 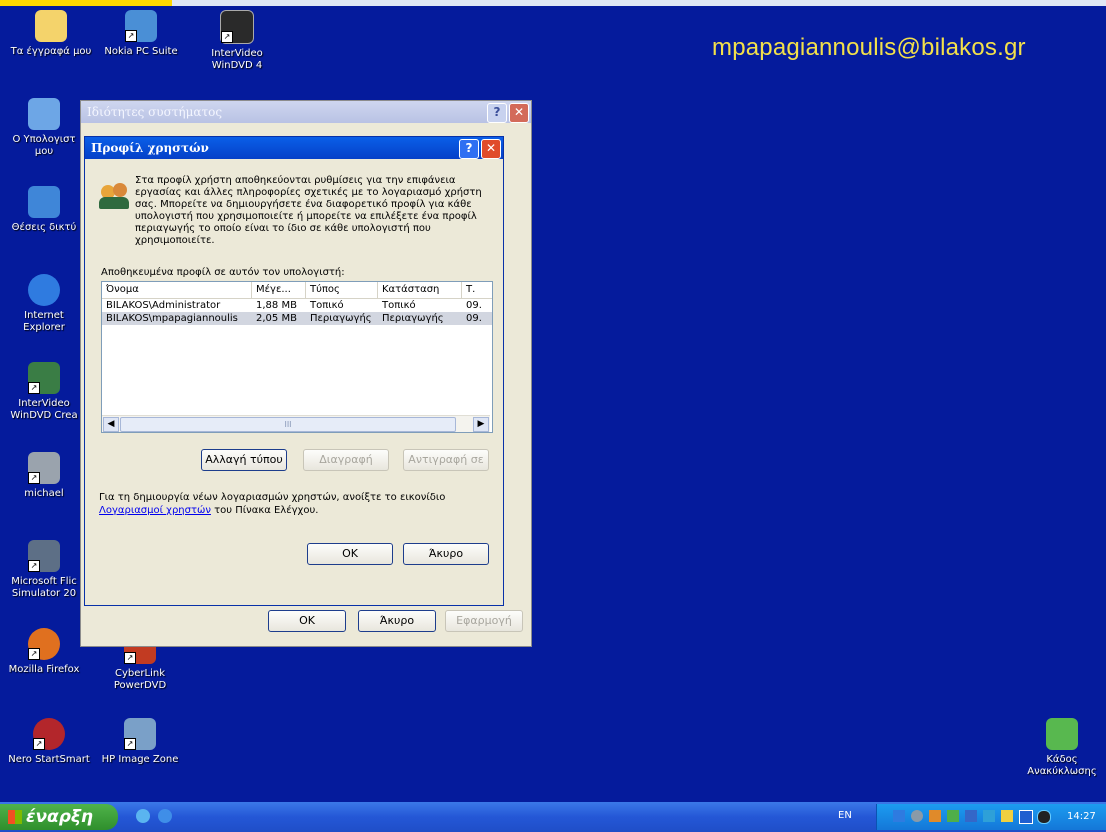 What do you see at coordinates (971, 816) in the screenshot?
I see `tray-icon-antivirus` at bounding box center [971, 816].